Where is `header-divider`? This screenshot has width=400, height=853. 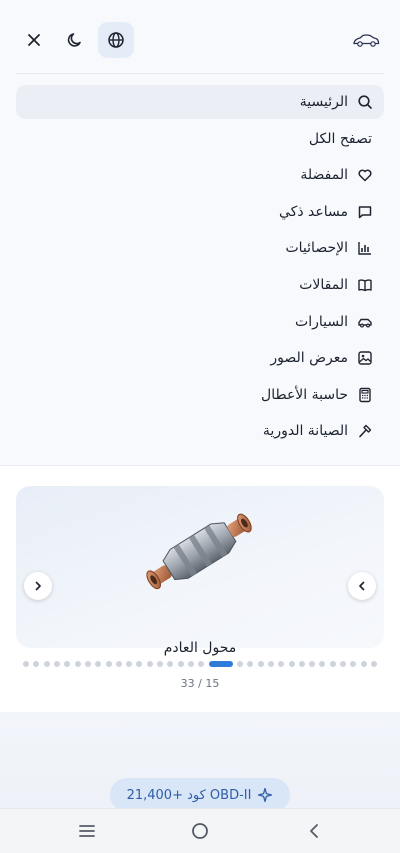 header-divider is located at coordinates (200, 73).